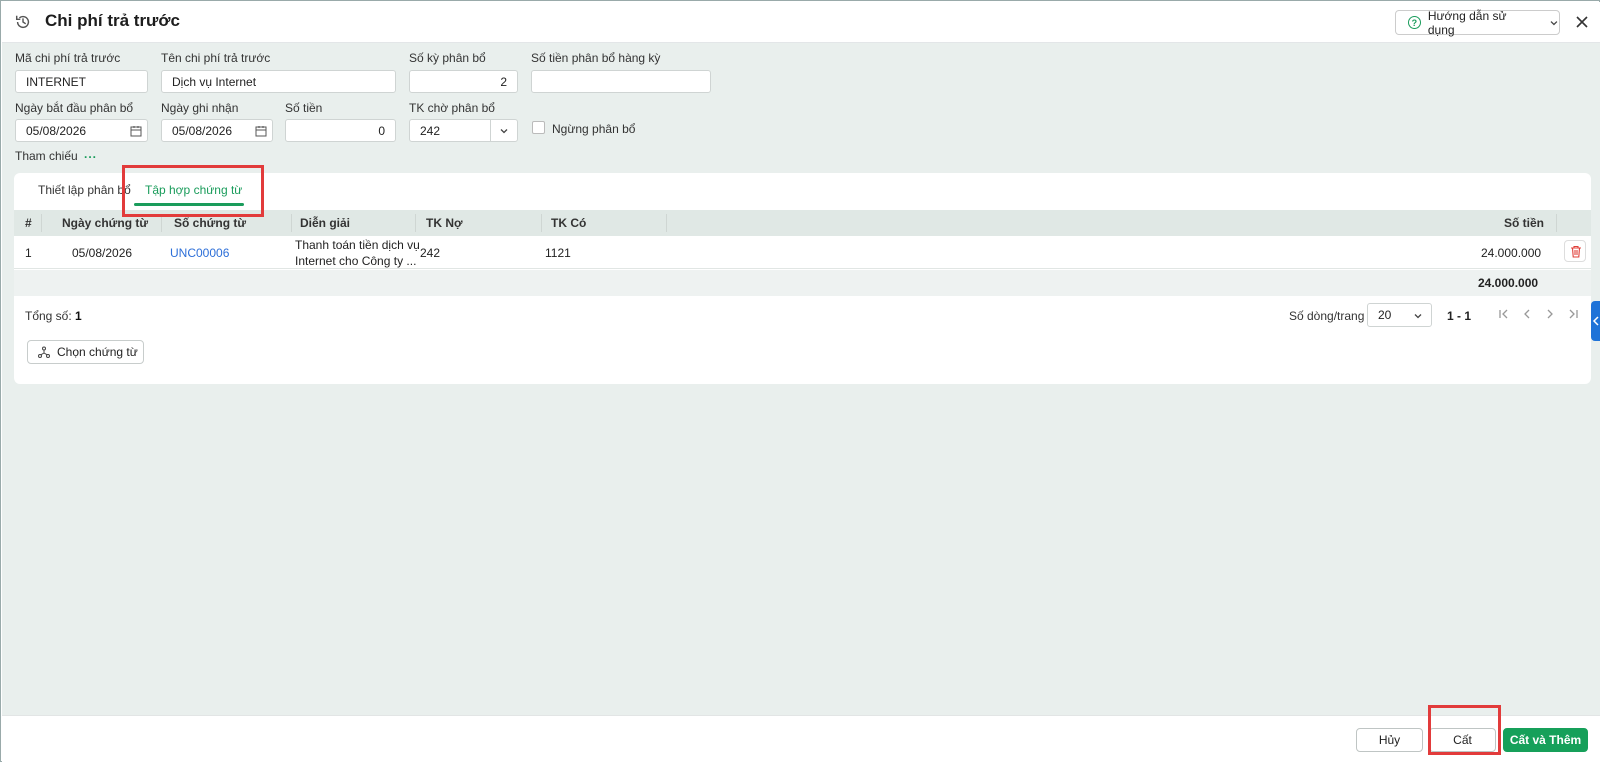 Image resolution: width=1600 pixels, height=762 pixels. What do you see at coordinates (801, 738) in the screenshot?
I see `dialog-footer: Hủy Cất Cất và Thêm` at bounding box center [801, 738].